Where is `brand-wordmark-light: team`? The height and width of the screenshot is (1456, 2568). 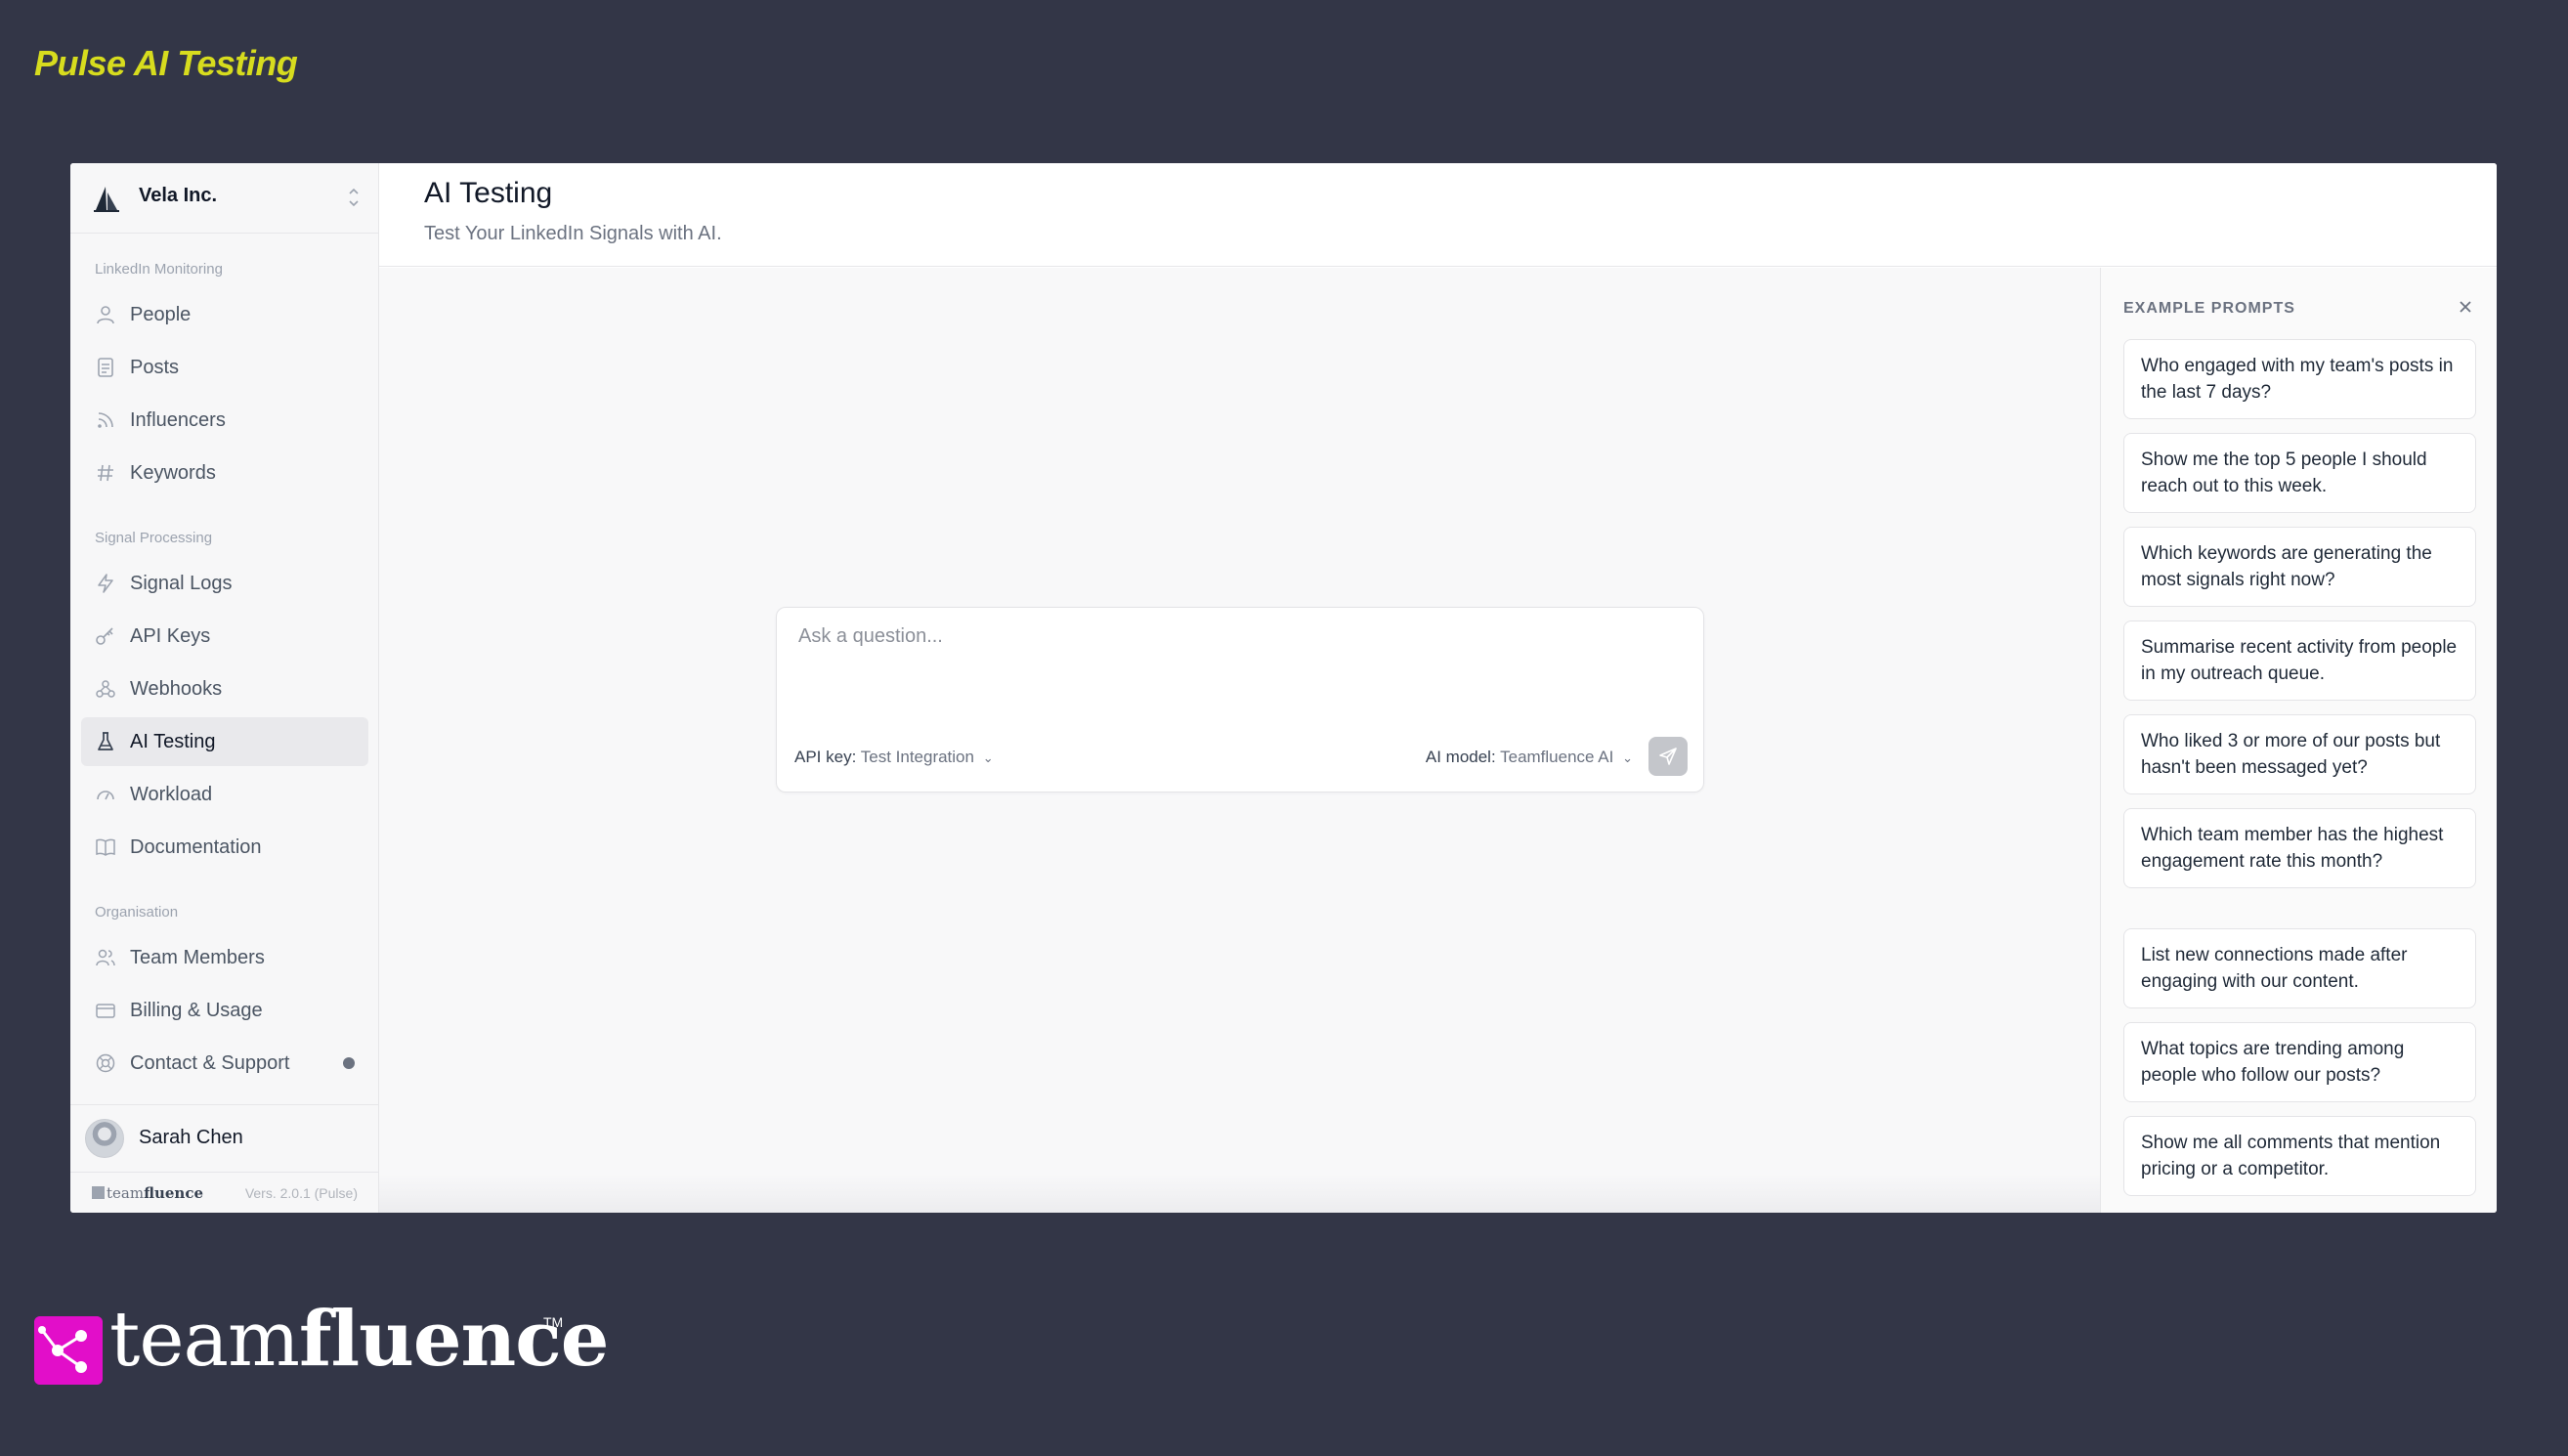 brand-wordmark-light: team is located at coordinates (204, 1340).